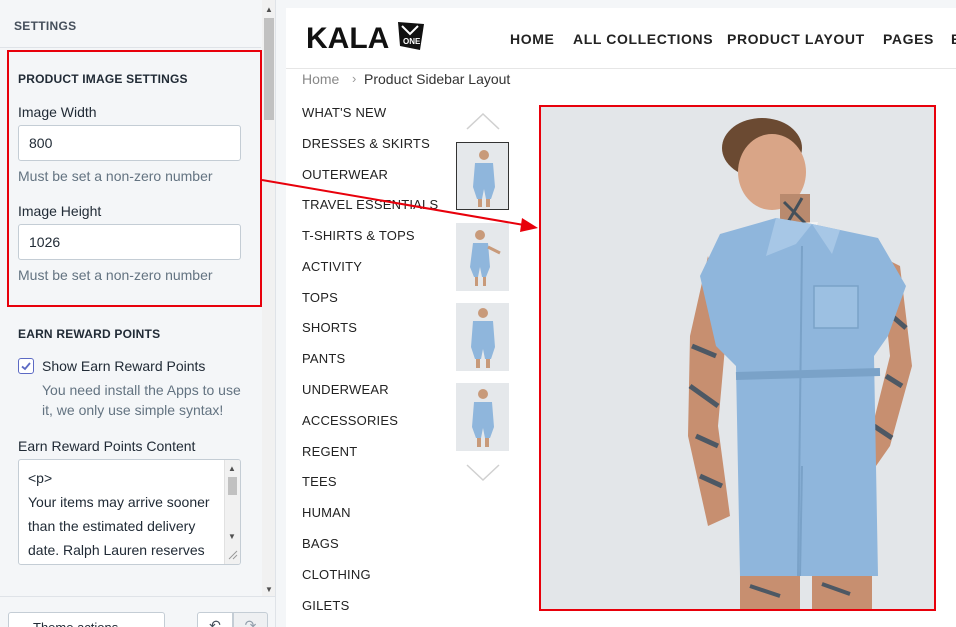  I want to click on settings-scroll-thumb, so click(269, 69).